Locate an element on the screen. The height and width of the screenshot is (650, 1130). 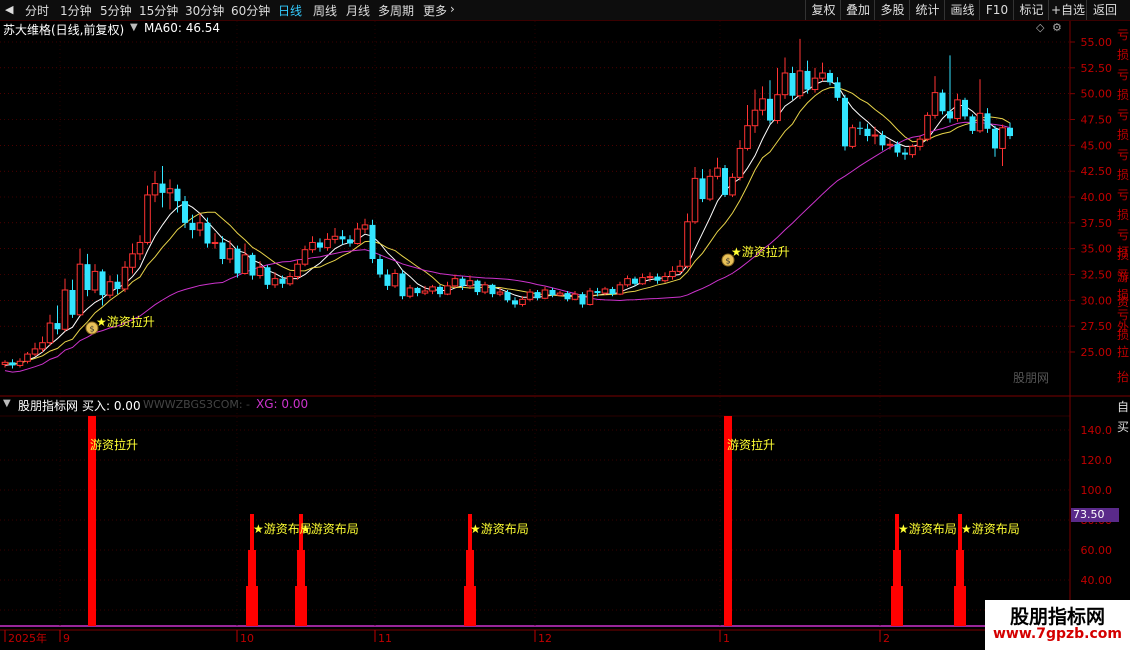
sub-surge-label: 游资拉升 is located at coordinates (751, 445).